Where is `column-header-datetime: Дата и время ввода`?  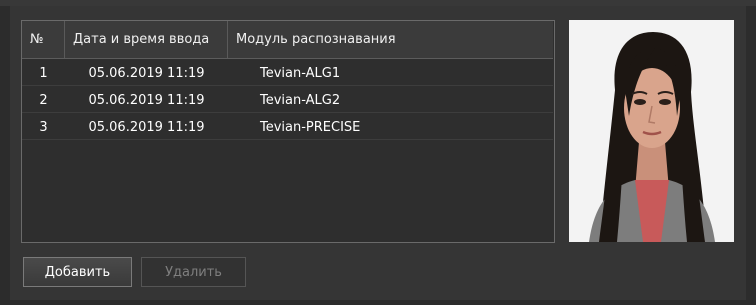 column-header-datetime: Дата и время ввода is located at coordinates (146, 39).